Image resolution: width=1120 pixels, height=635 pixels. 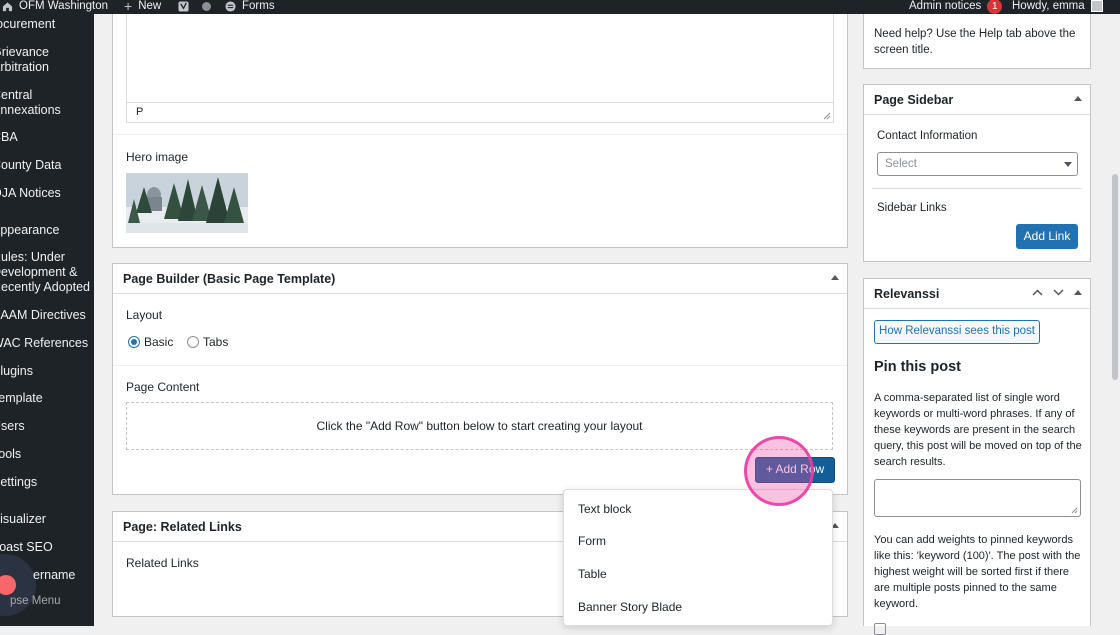 What do you see at coordinates (1115, 277) in the screenshot?
I see `scrollbar-thumb` at bounding box center [1115, 277].